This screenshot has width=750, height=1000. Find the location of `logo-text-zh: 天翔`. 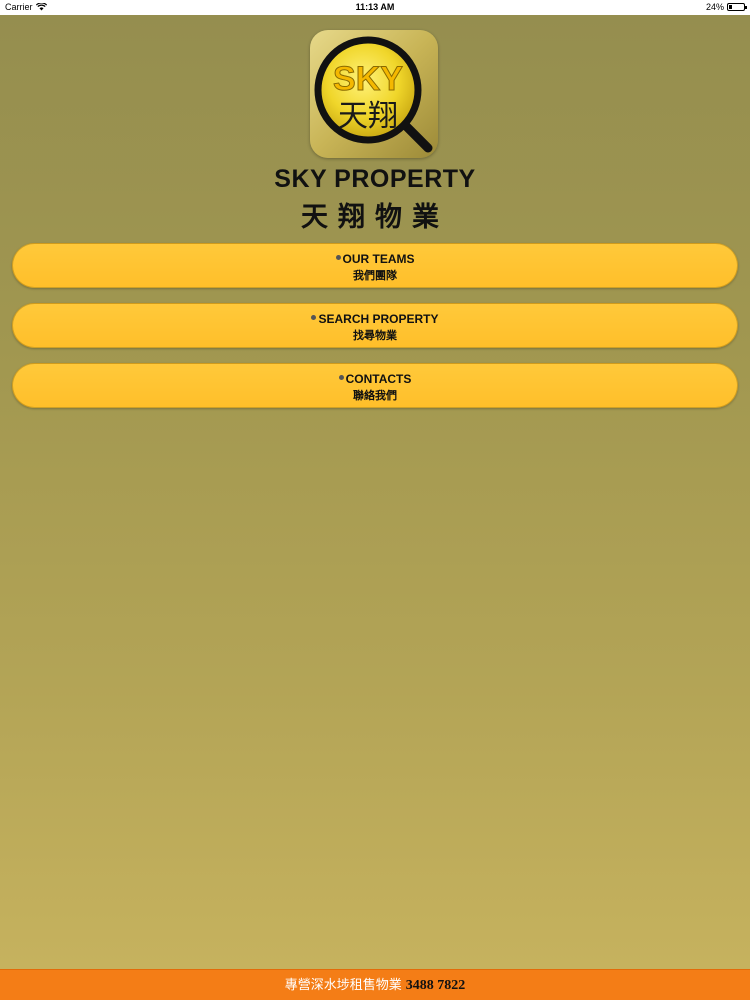

logo-text-zh: 天翔 is located at coordinates (368, 116).